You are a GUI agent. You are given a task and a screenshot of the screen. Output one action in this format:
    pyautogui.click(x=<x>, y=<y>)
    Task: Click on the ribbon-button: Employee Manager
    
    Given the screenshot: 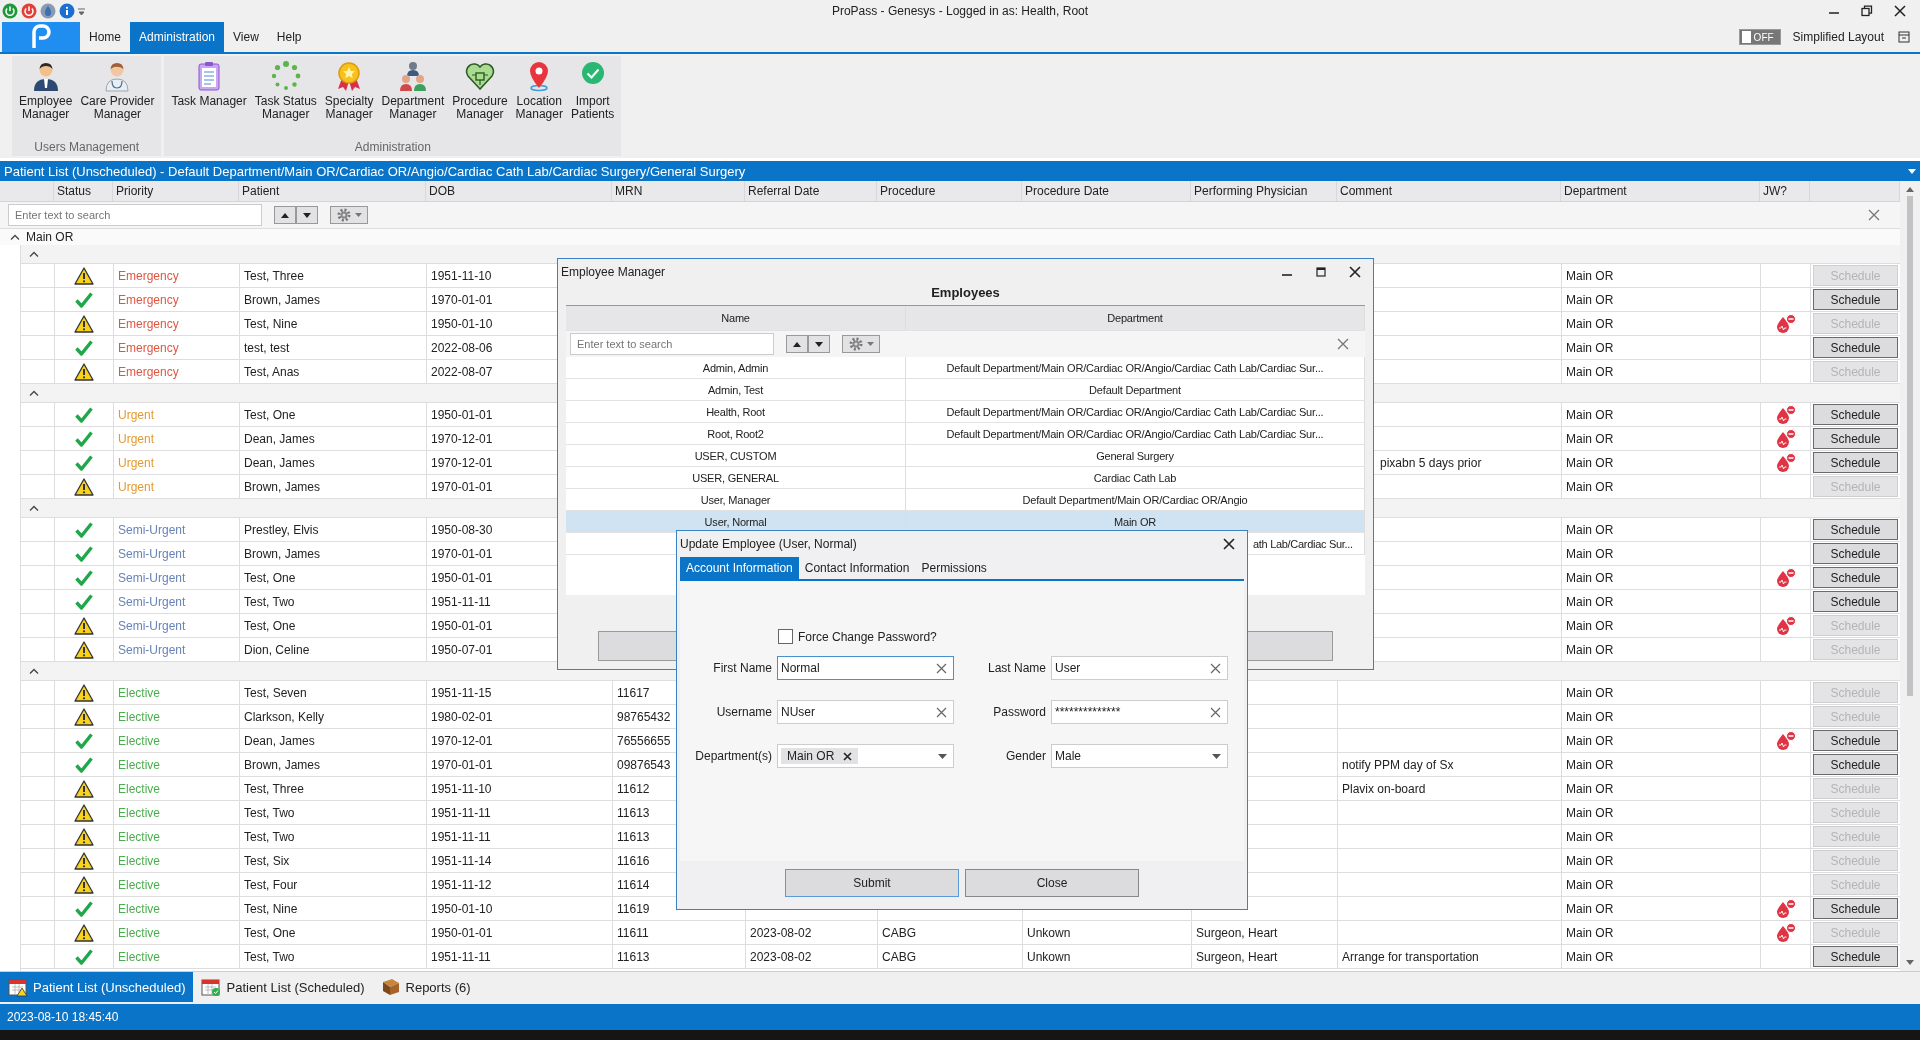 What is the action you would take?
    pyautogui.click(x=46, y=98)
    